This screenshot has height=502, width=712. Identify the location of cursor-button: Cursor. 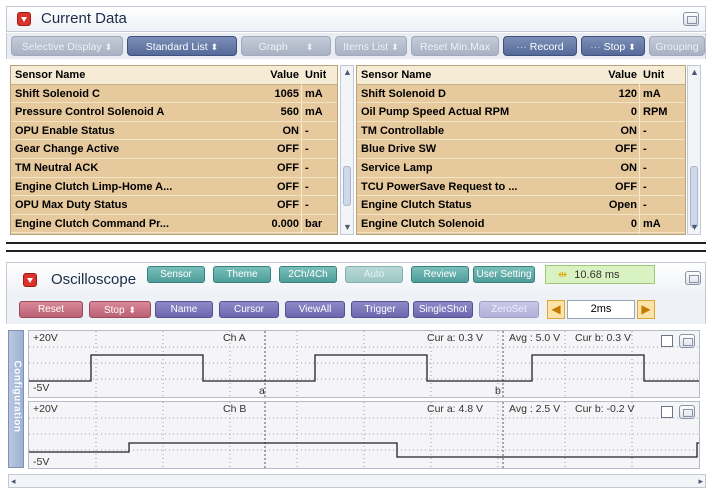
(249, 309).